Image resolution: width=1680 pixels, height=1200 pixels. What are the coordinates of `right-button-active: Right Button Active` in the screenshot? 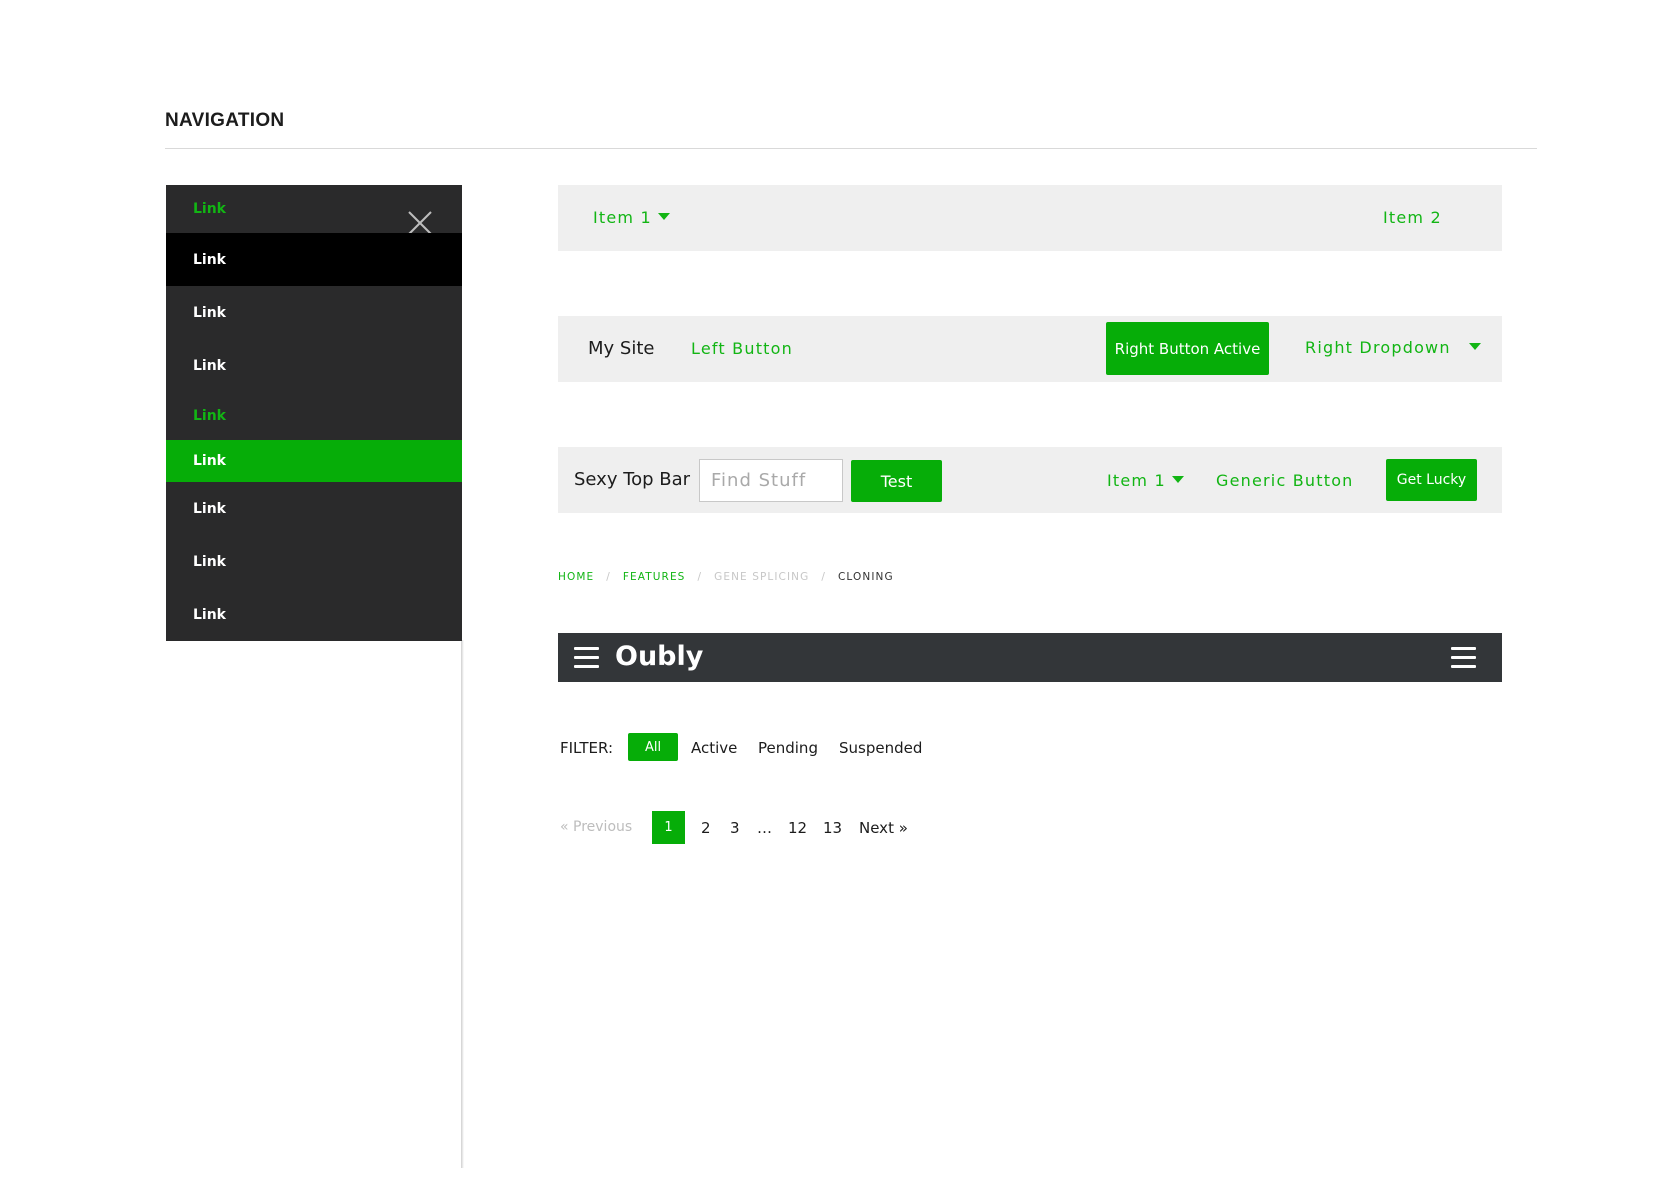 It's located at (1187, 348).